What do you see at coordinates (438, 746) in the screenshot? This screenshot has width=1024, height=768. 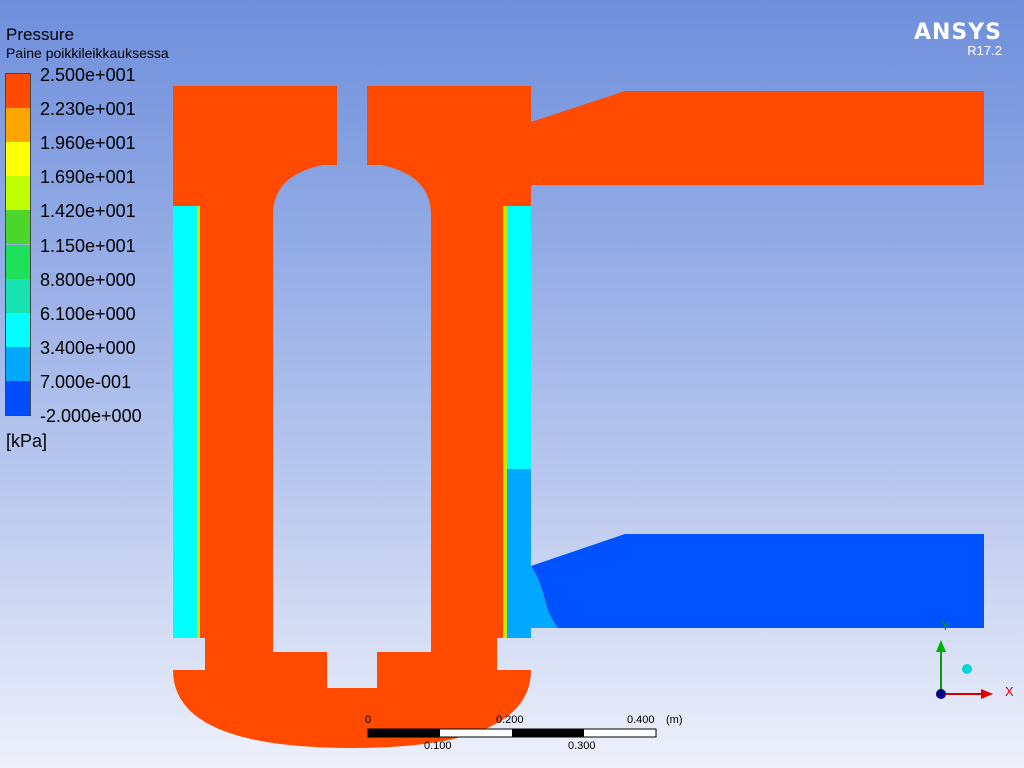 I see `scale-label-0100: 0.100` at bounding box center [438, 746].